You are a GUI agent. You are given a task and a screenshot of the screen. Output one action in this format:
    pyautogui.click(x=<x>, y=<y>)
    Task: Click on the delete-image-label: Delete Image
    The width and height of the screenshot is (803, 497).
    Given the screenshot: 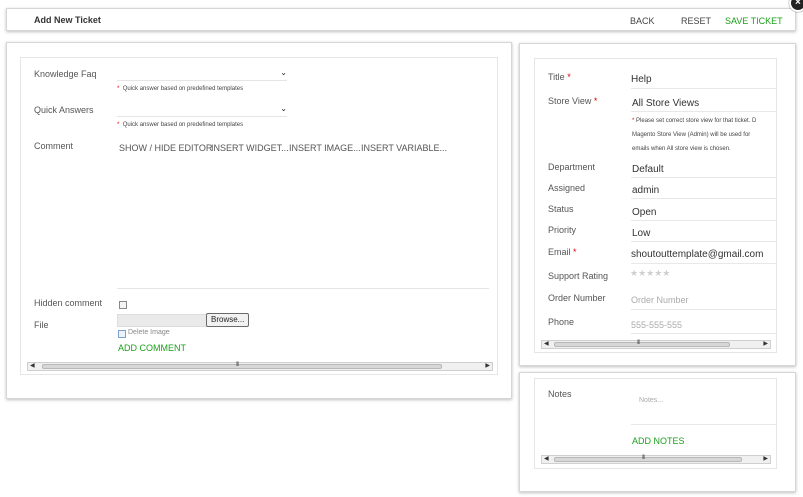 What is the action you would take?
    pyautogui.click(x=149, y=332)
    